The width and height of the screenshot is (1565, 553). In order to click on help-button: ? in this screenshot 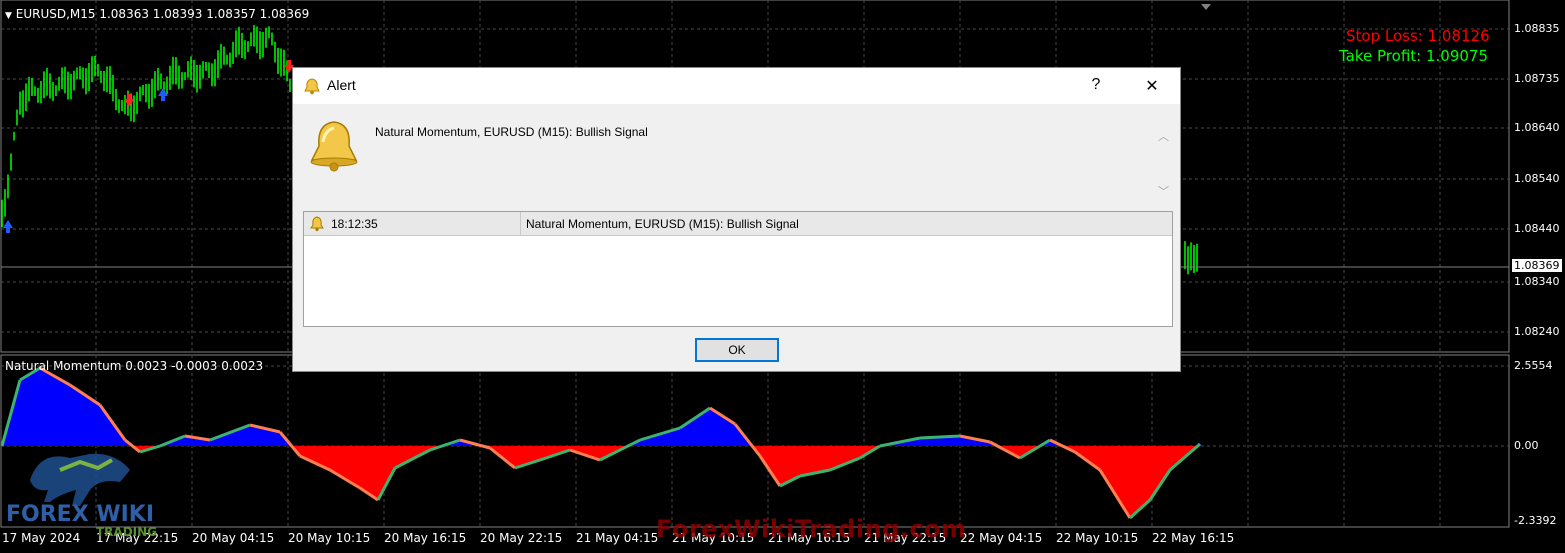, I will do `click(1096, 85)`.